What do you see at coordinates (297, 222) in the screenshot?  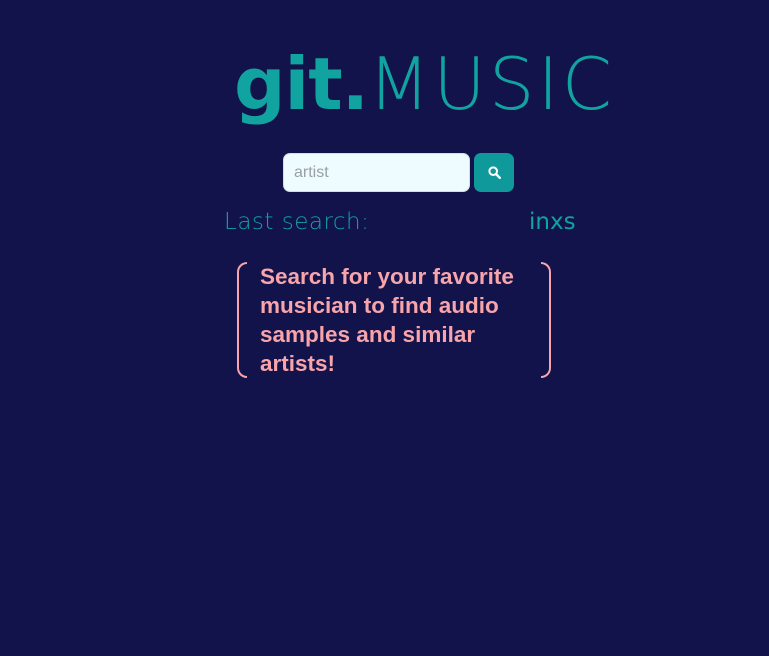 I see `last-search-label: Last search:` at bounding box center [297, 222].